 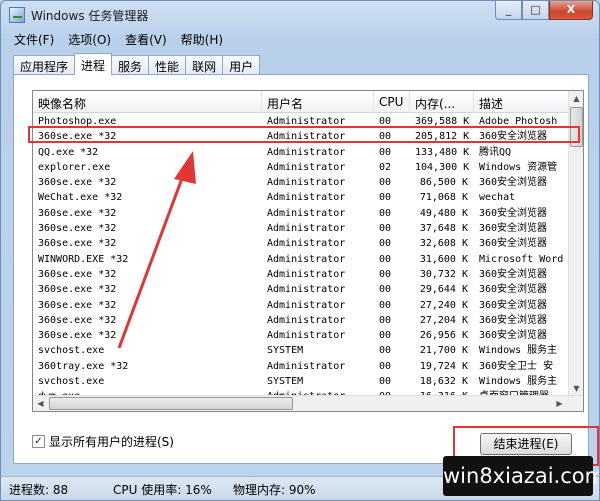 What do you see at coordinates (80, 198) in the screenshot?
I see `process-name: WeChat.exe *32` at bounding box center [80, 198].